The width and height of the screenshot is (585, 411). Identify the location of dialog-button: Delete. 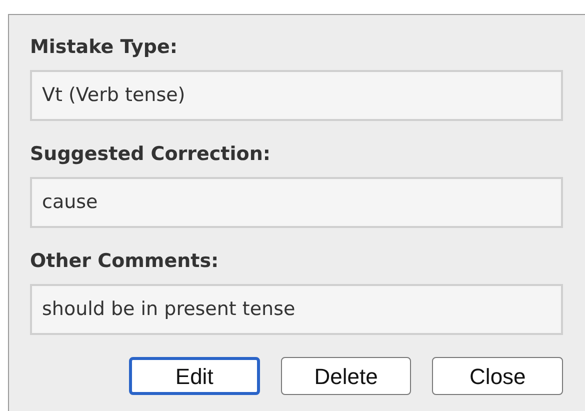
(346, 376).